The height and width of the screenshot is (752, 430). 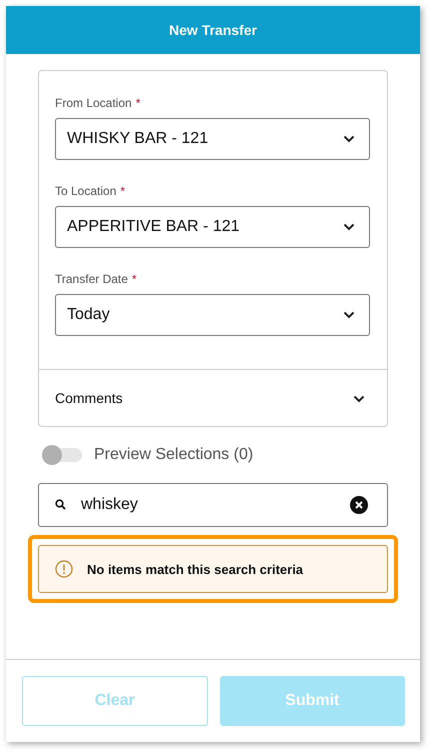 I want to click on search-icon, so click(x=60, y=504).